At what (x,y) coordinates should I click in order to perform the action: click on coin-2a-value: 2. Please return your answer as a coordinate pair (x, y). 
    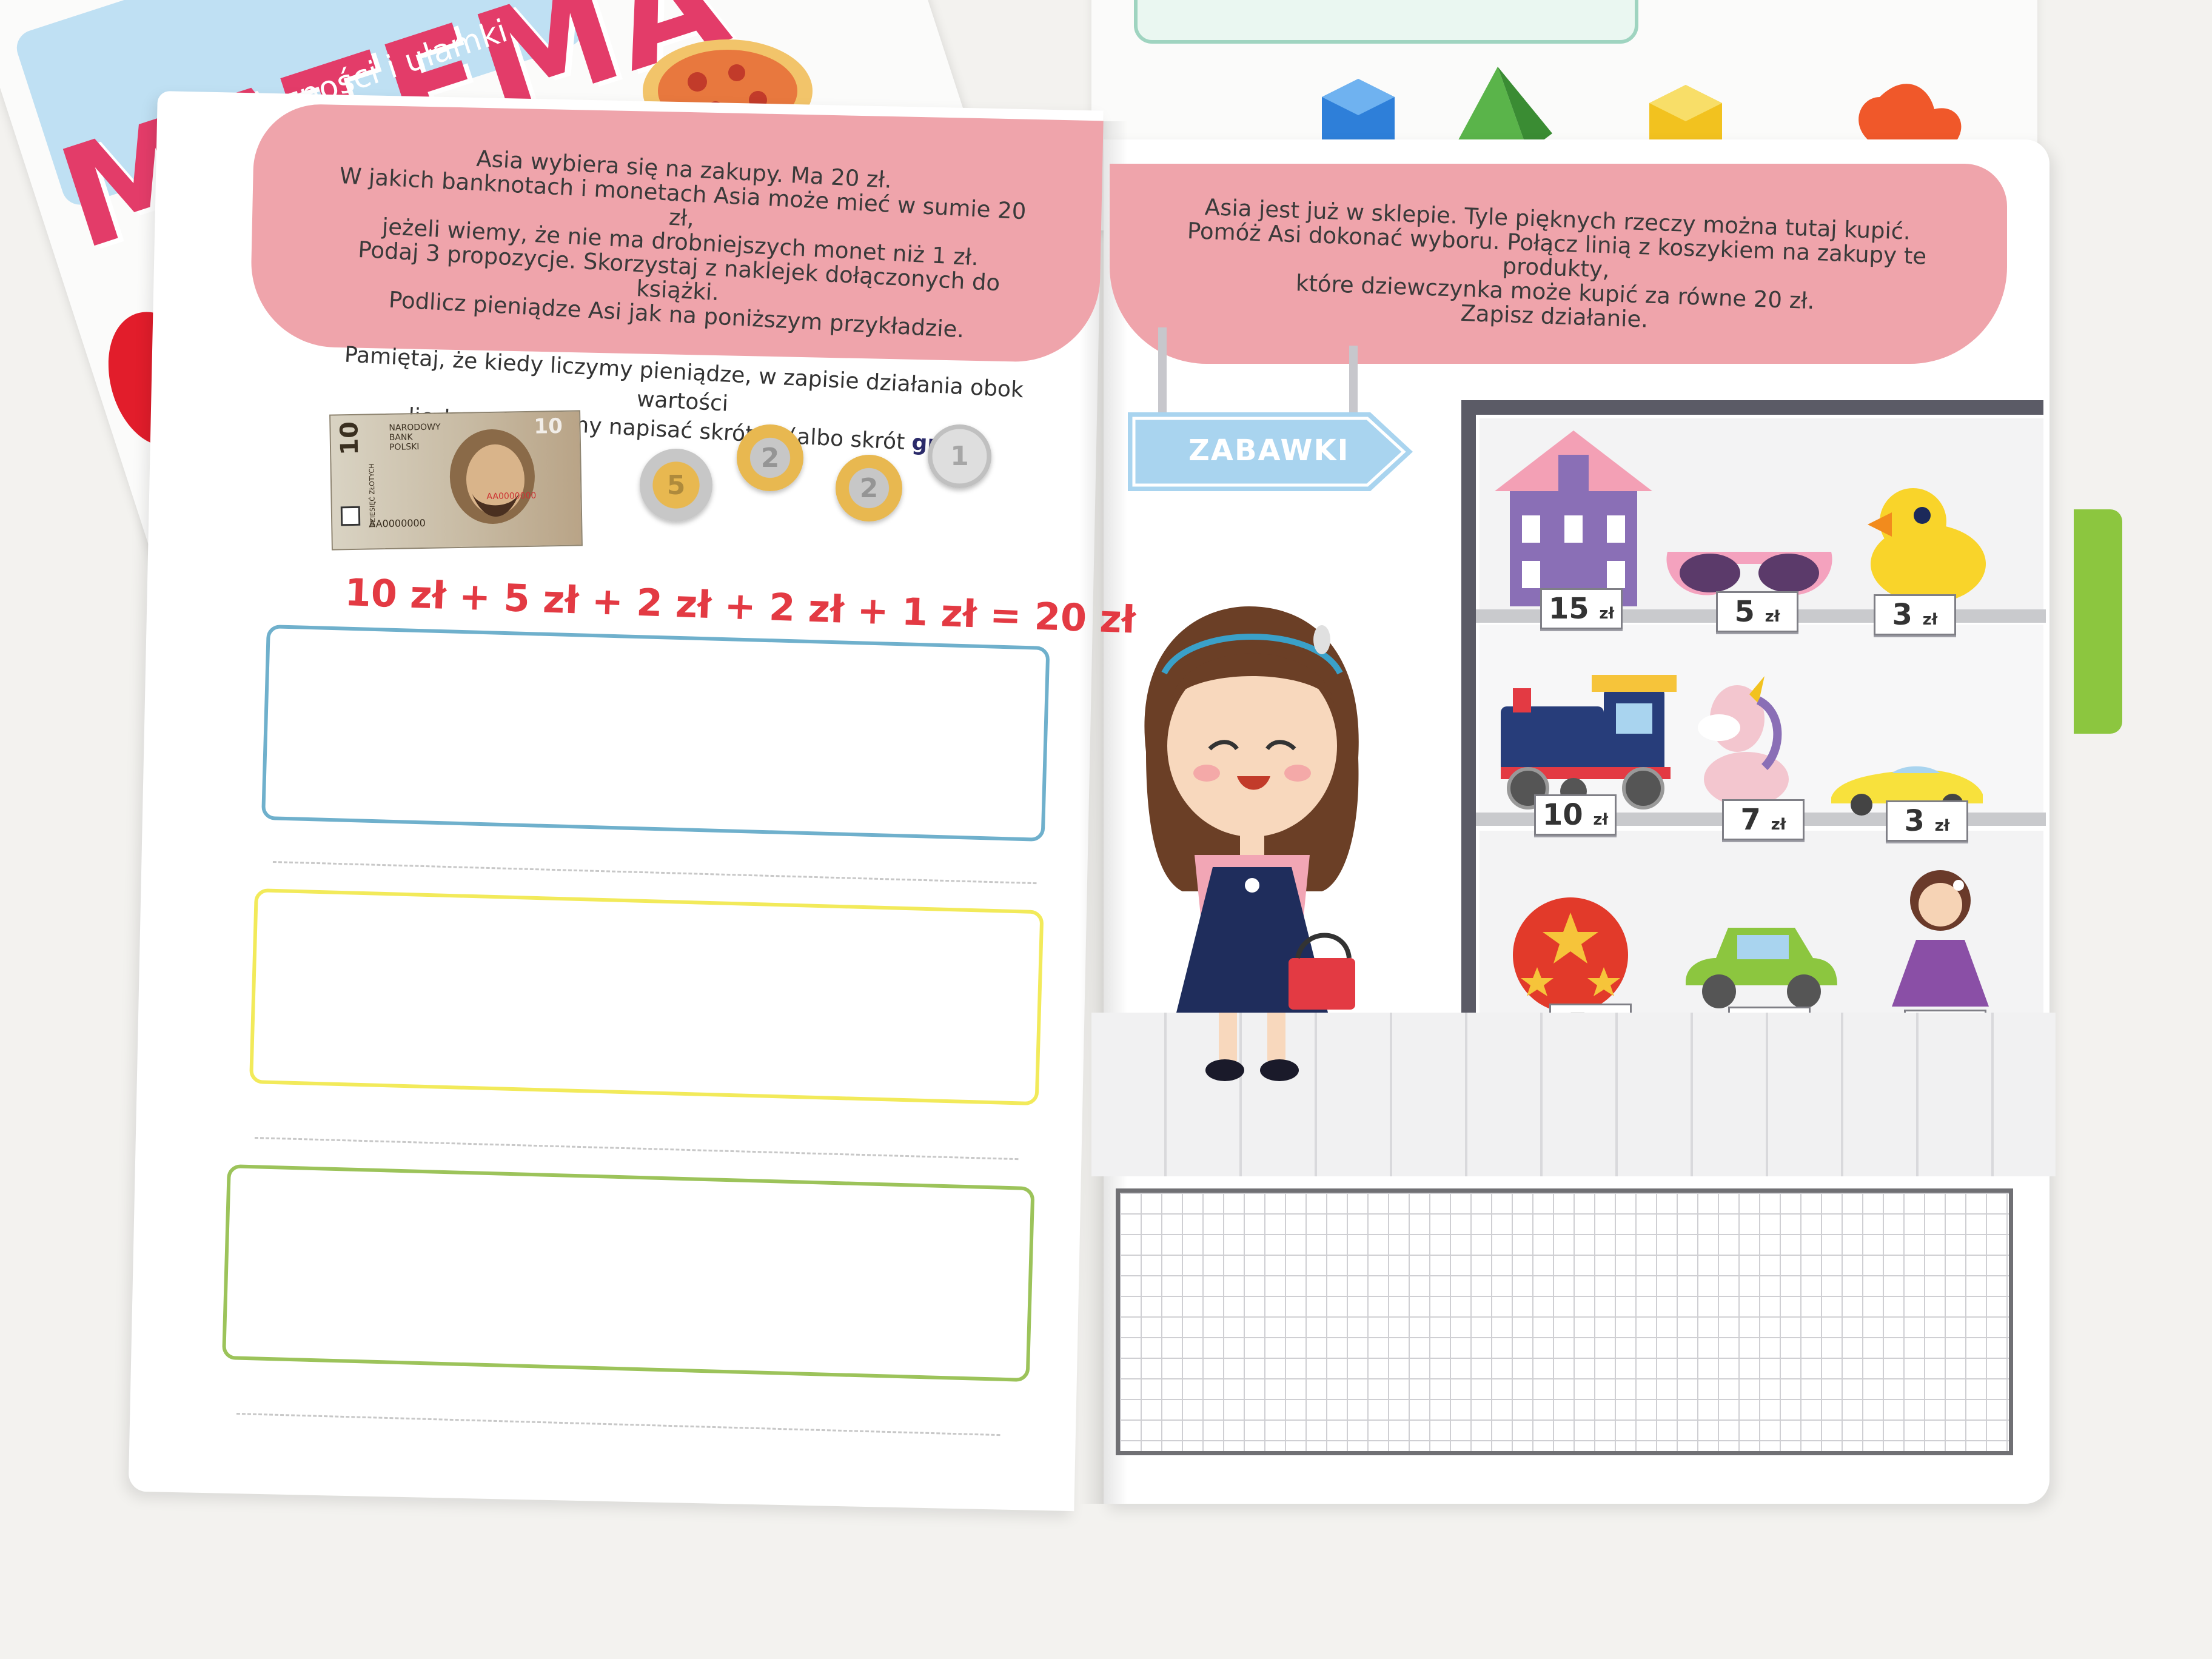
    Looking at the image, I should click on (770, 458).